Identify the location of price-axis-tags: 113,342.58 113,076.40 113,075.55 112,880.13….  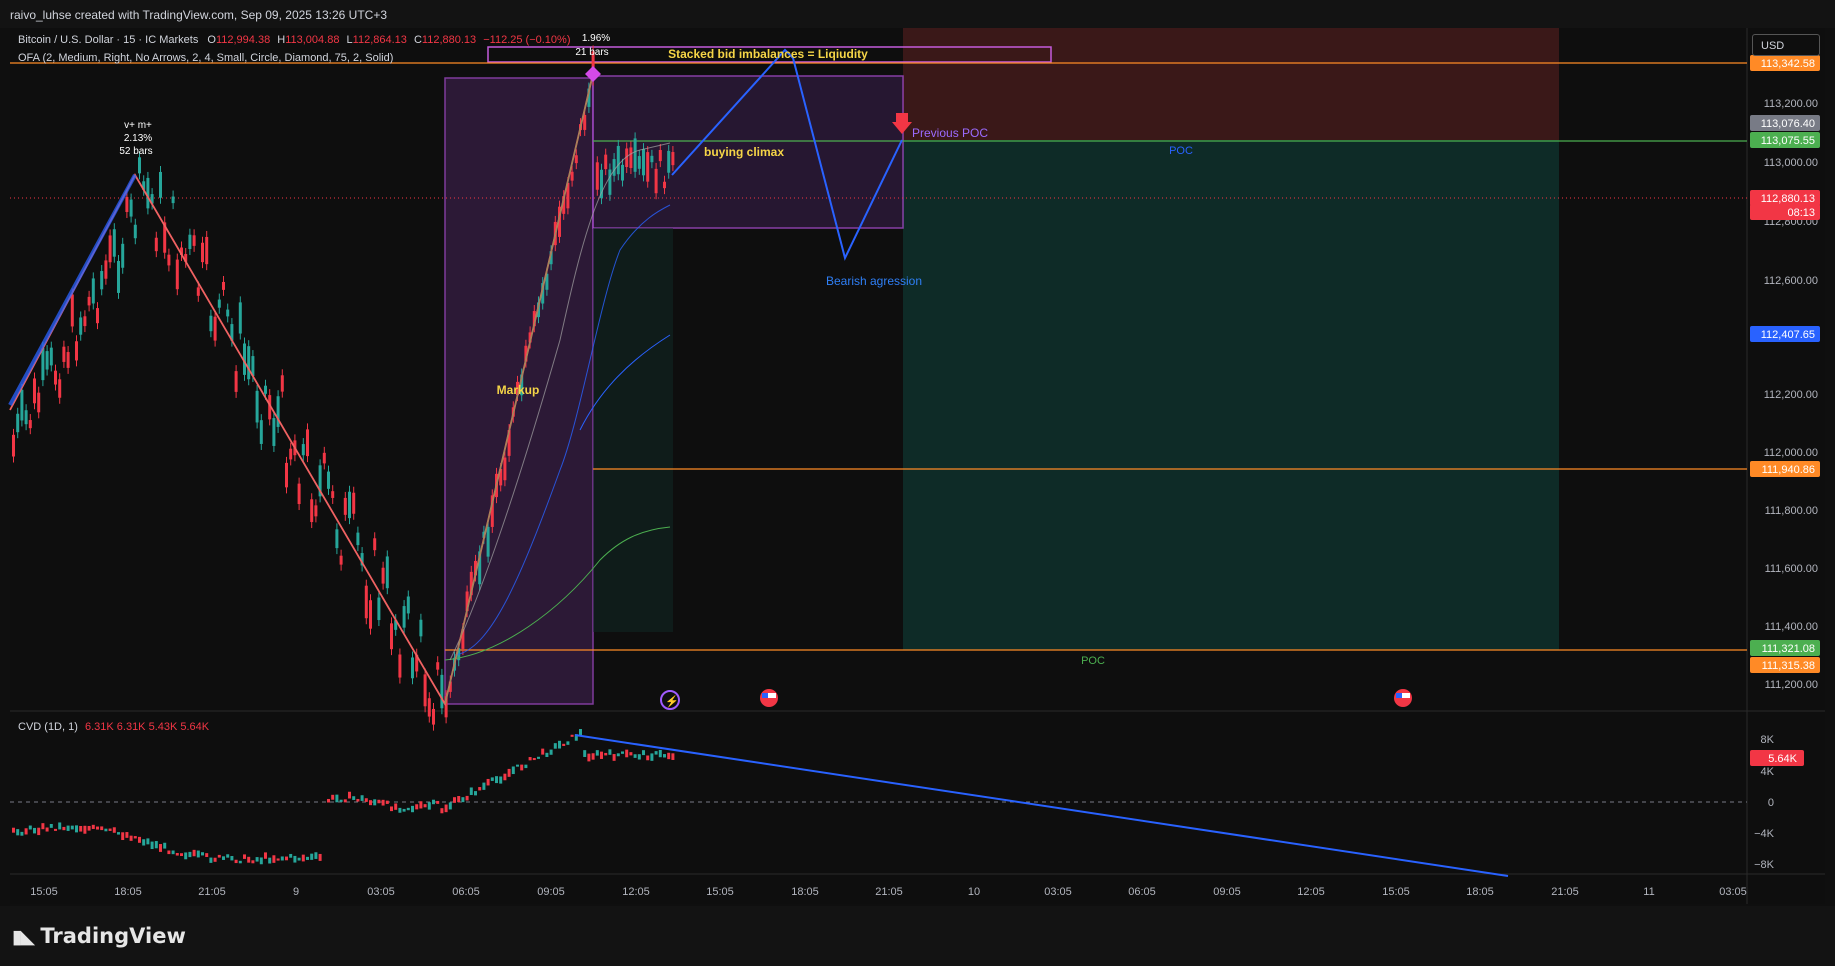
(1785, 364).